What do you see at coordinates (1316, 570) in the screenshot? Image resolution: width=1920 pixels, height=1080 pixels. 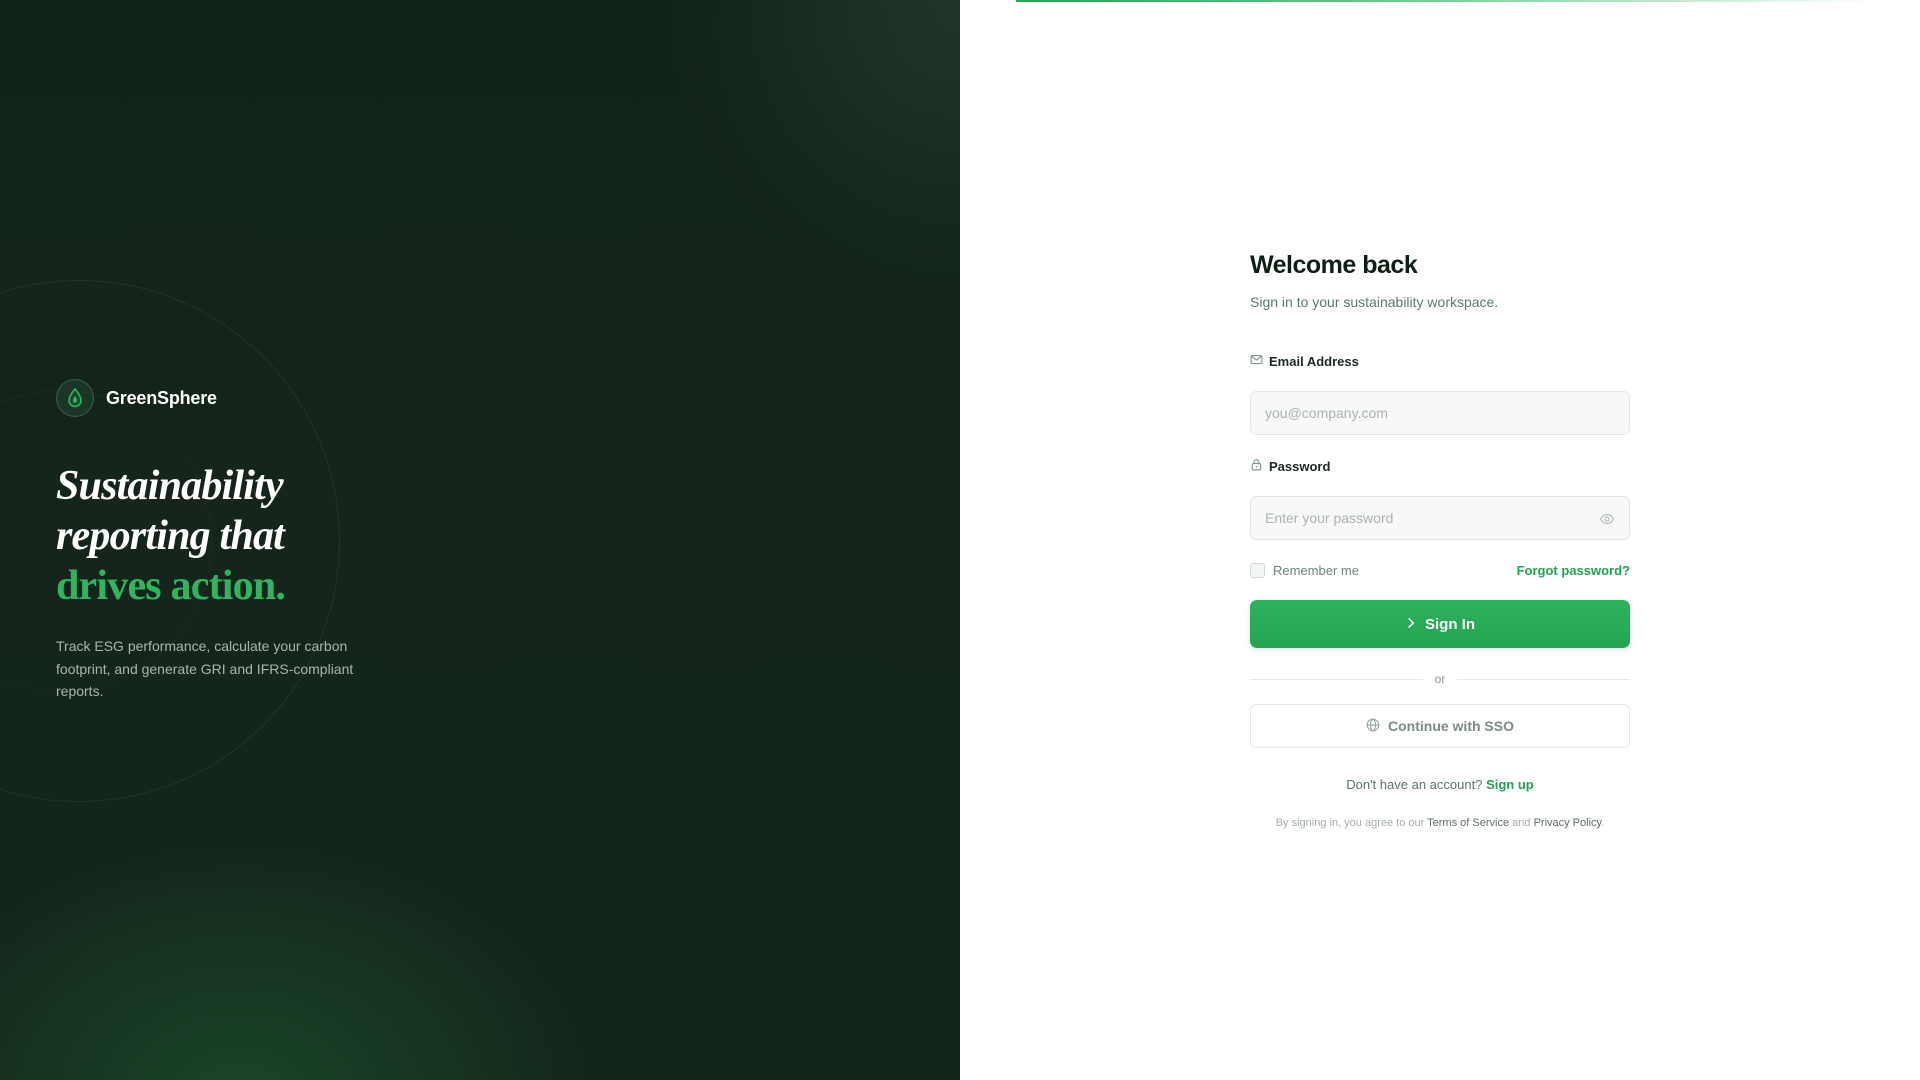 I see `remember-me-label: Remember me` at bounding box center [1316, 570].